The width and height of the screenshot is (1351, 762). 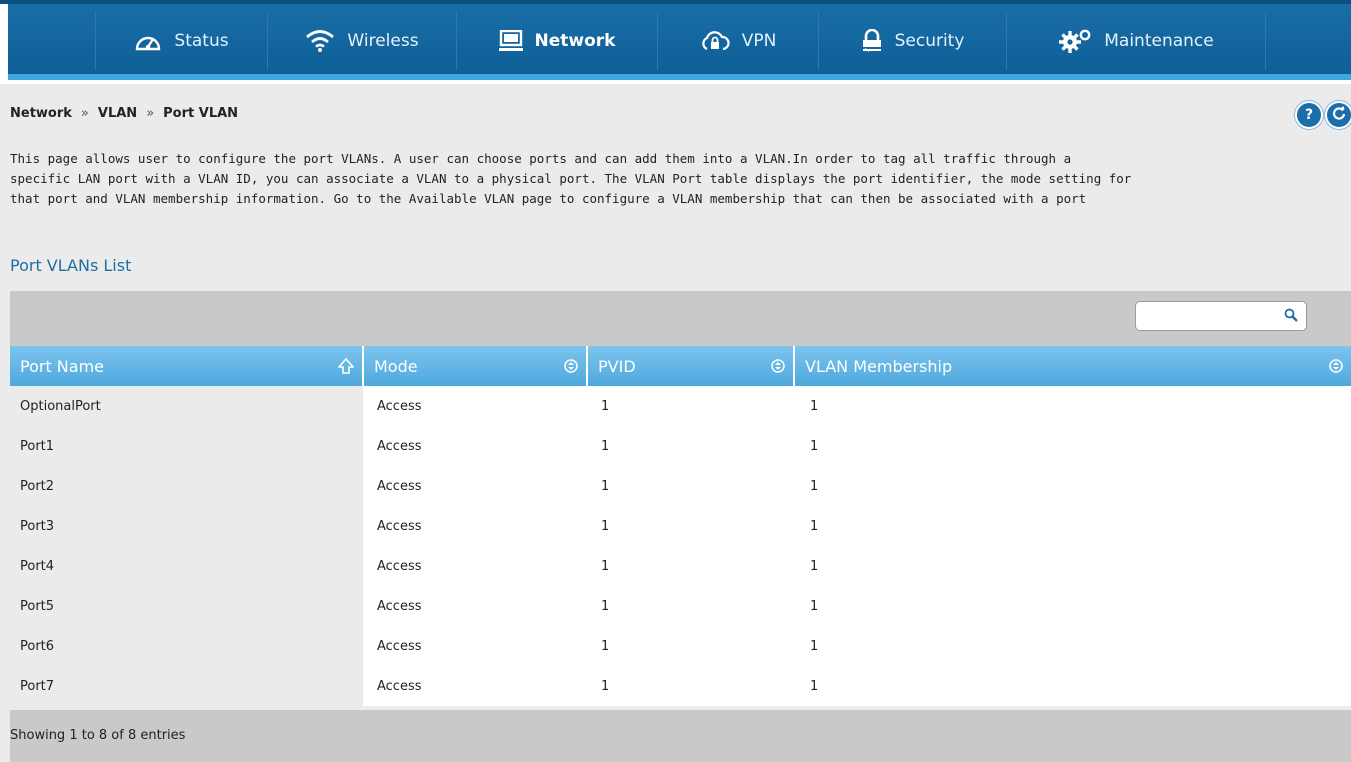 What do you see at coordinates (186, 566) in the screenshot?
I see `cell-port-name: Port4` at bounding box center [186, 566].